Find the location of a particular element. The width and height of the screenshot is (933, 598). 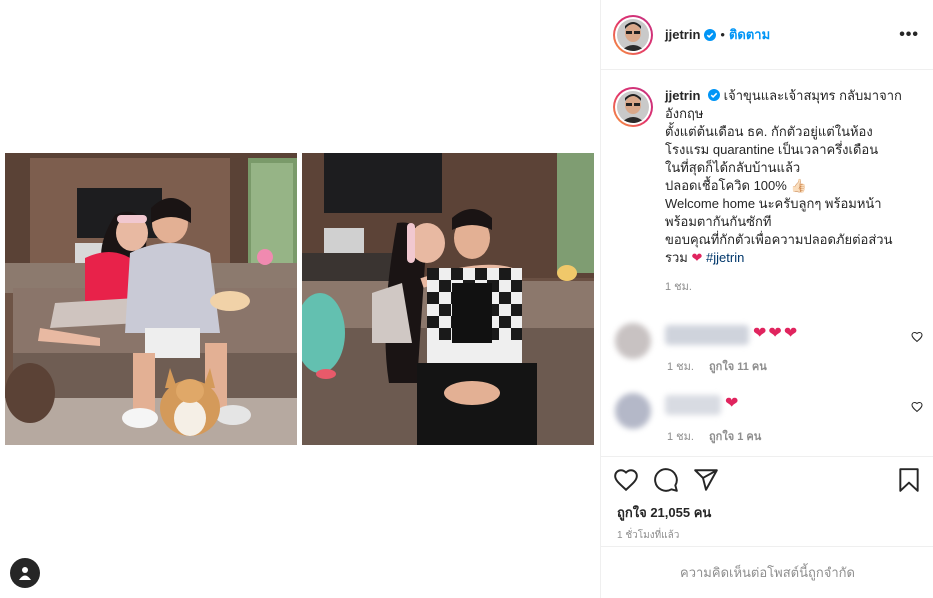

caption-line: โรงแรม quarantine เป็นเวลาครึ่งเดือน is located at coordinates (772, 149).